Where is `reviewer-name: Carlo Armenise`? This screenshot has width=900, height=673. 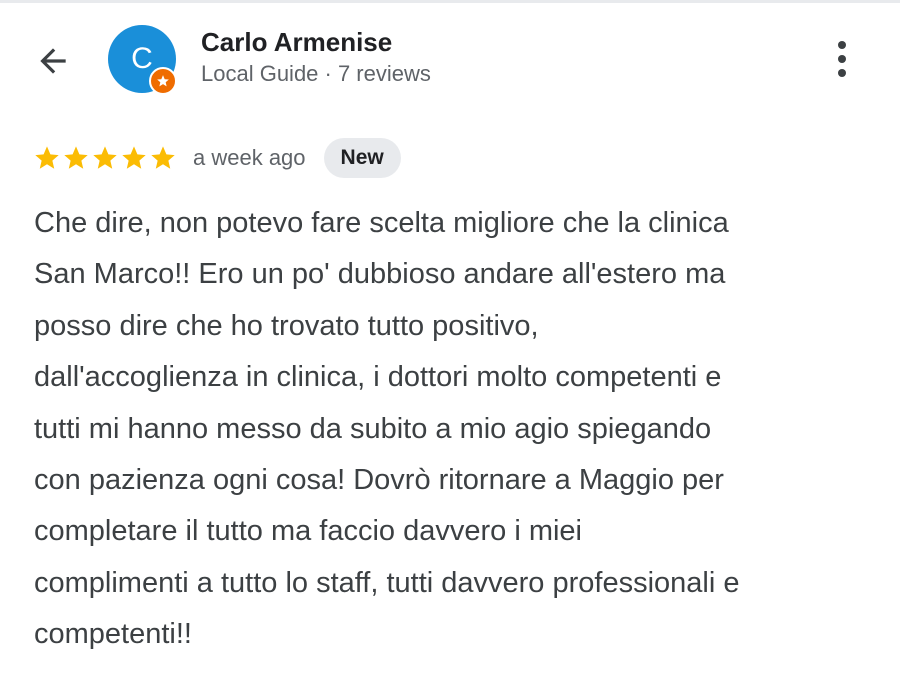
reviewer-name: Carlo Armenise is located at coordinates (296, 42).